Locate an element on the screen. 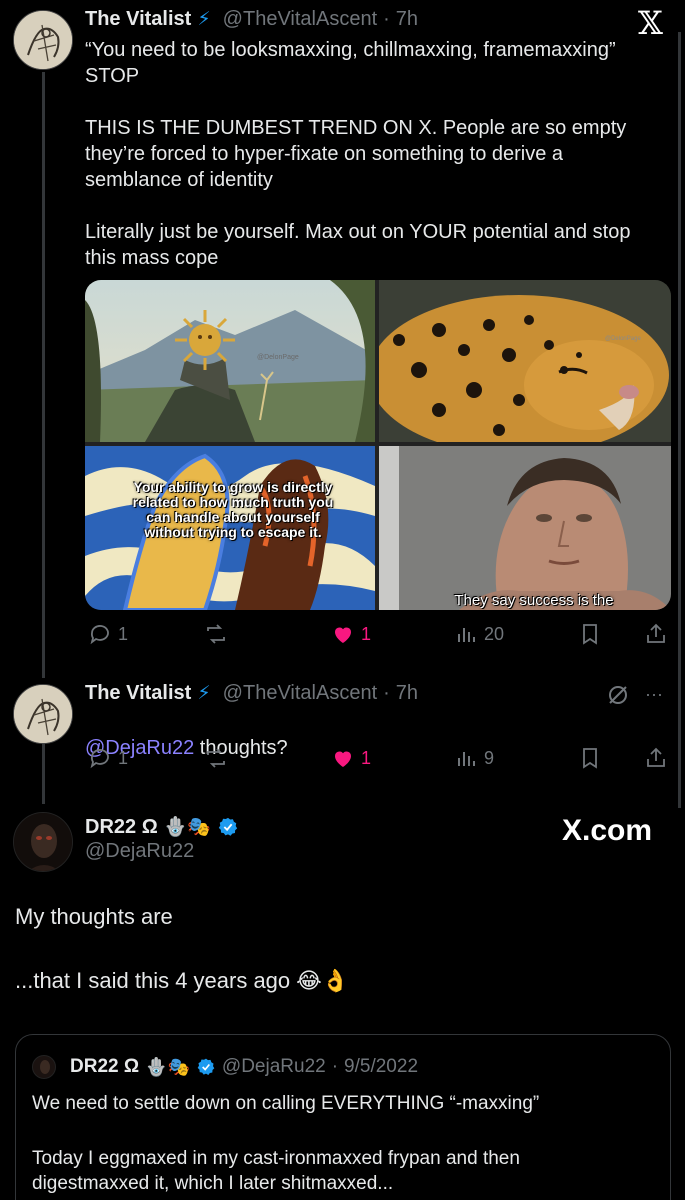 Image resolution: width=685 pixels, height=1200 pixels. quoted-author-handle: @DejaRu22 is located at coordinates (274, 1067).